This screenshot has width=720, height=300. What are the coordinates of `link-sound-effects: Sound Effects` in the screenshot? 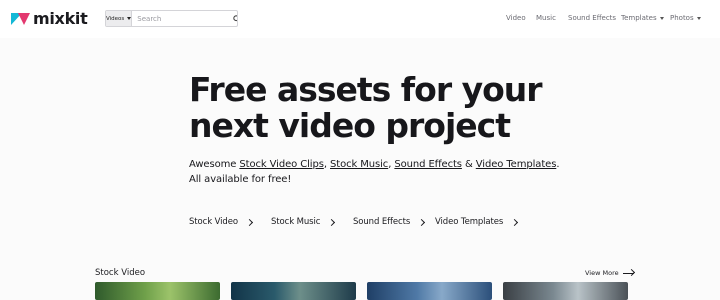 It's located at (428, 164).